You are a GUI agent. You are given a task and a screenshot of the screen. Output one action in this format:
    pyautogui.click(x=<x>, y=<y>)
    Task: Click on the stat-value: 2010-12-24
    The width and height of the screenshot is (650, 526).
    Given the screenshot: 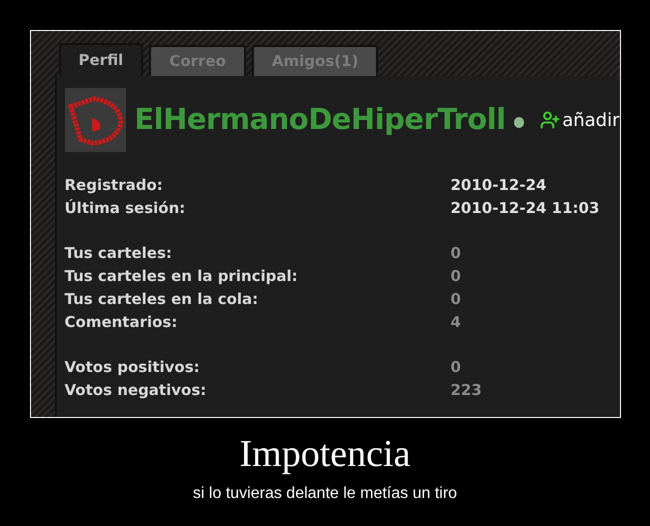 What is the action you would take?
    pyautogui.click(x=498, y=185)
    